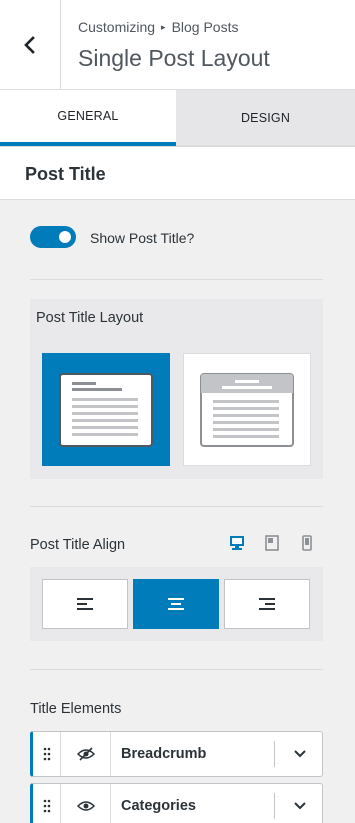  I want to click on device-mobile-button, so click(307, 542).